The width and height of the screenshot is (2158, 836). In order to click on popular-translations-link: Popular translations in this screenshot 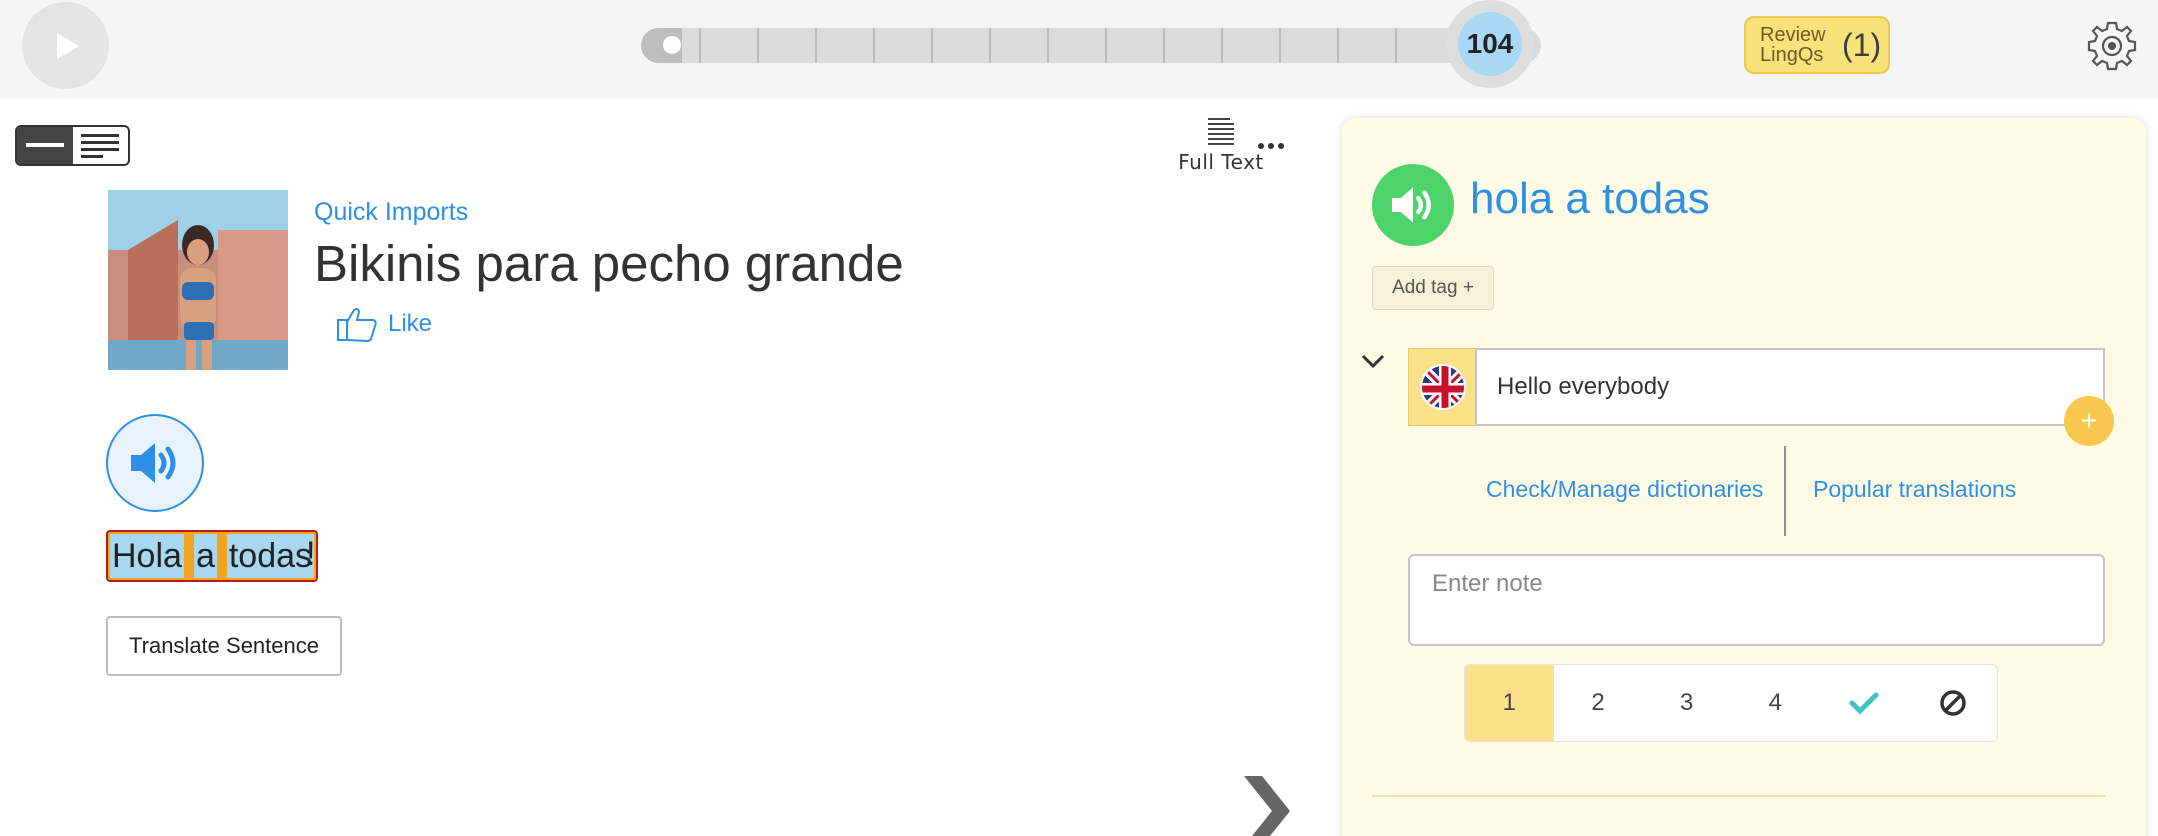, I will do `click(1914, 489)`.